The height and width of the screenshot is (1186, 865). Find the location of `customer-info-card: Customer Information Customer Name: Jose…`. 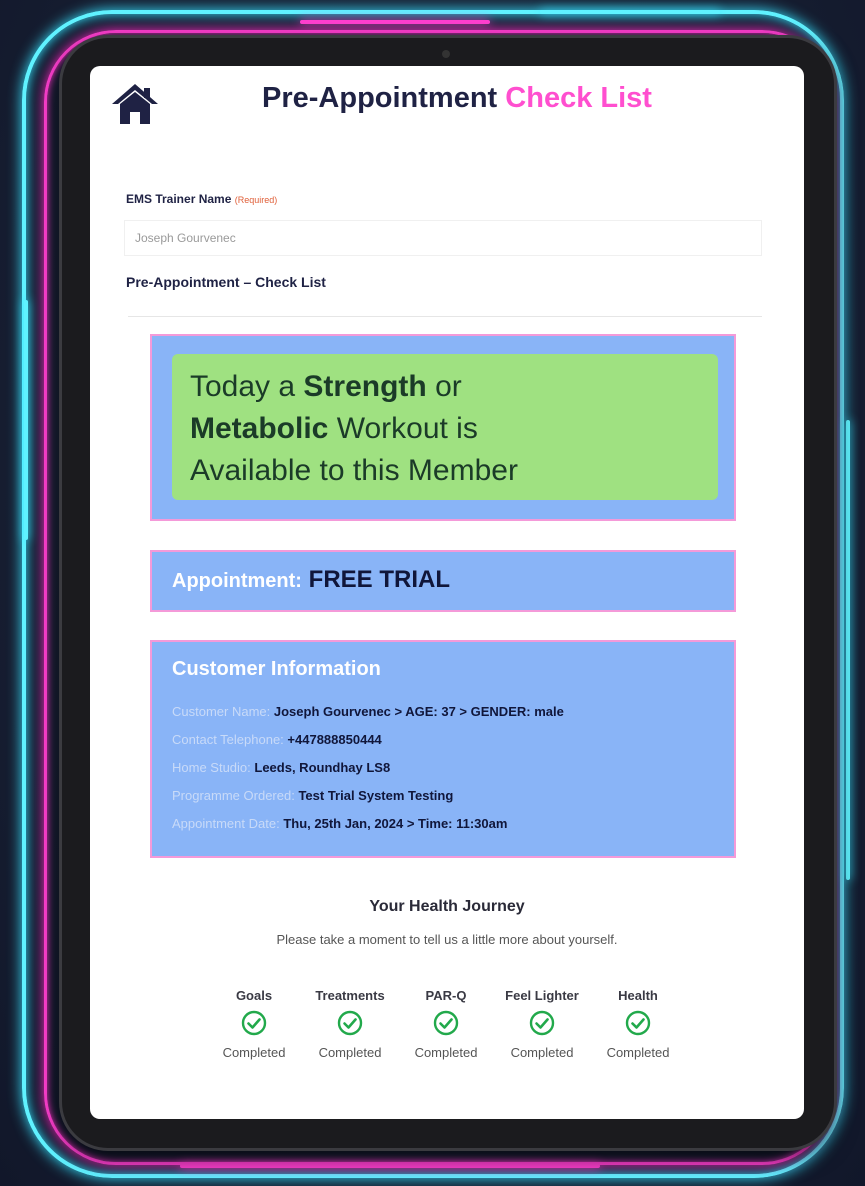

customer-info-card: Customer Information Customer Name: Jose… is located at coordinates (443, 749).